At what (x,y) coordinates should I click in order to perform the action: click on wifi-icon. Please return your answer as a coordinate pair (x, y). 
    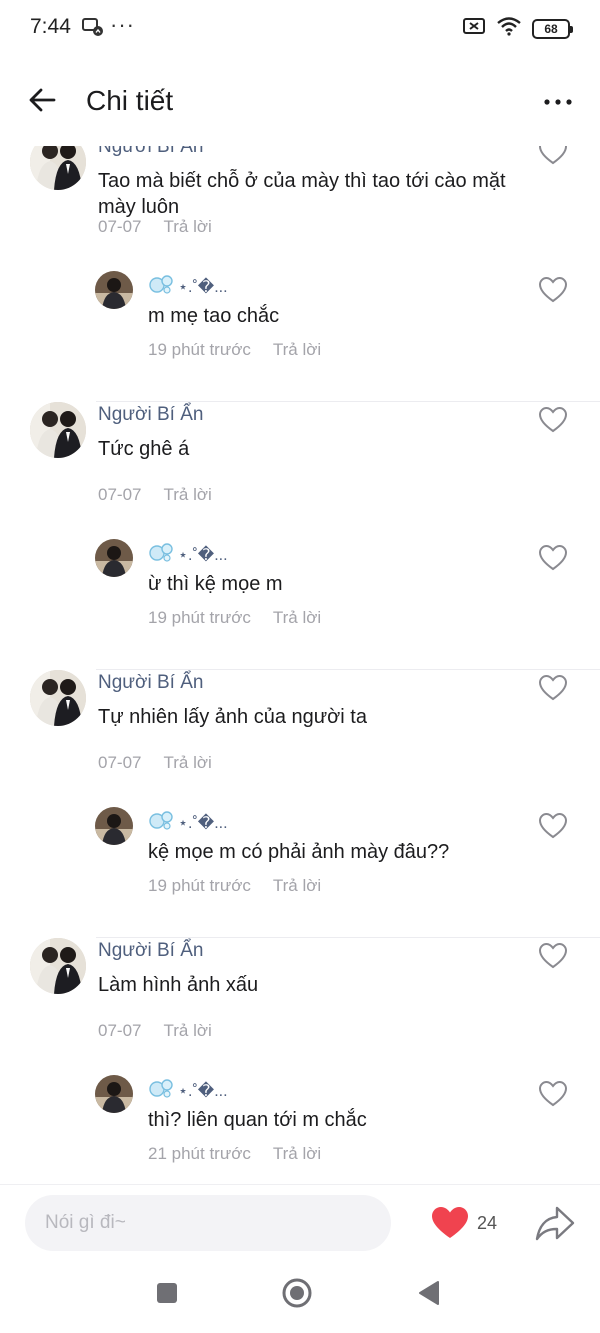
    Looking at the image, I should click on (509, 28).